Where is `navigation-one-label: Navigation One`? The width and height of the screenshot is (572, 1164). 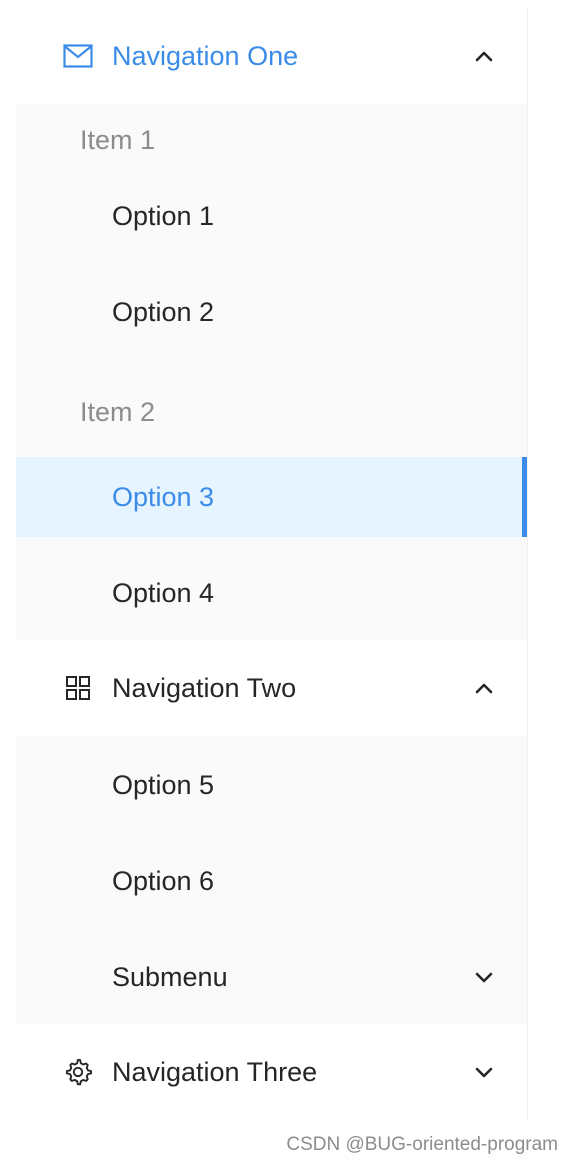 navigation-one-label: Navigation One is located at coordinates (205, 55).